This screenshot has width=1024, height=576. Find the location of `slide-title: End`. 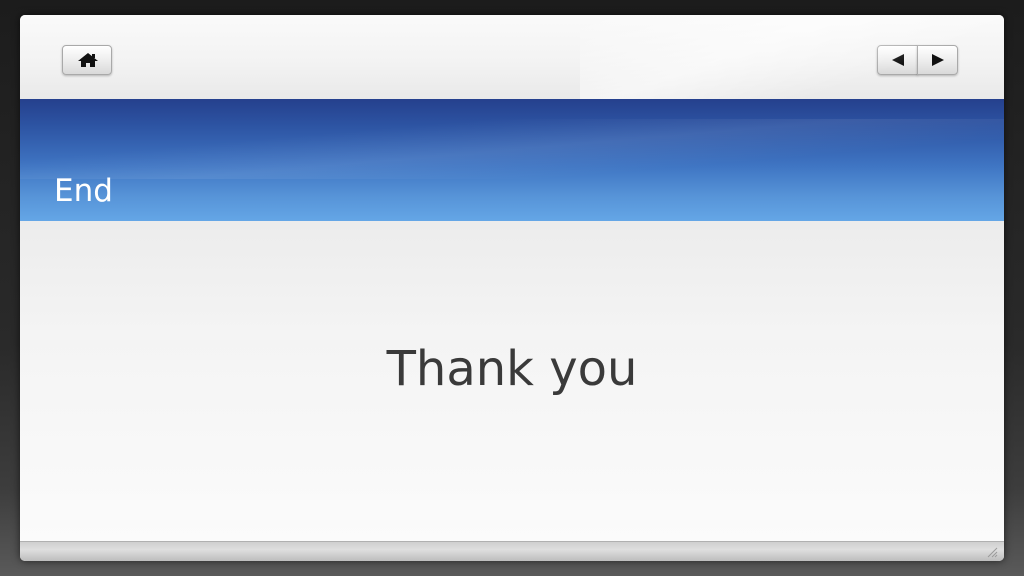

slide-title: End is located at coordinates (83, 191).